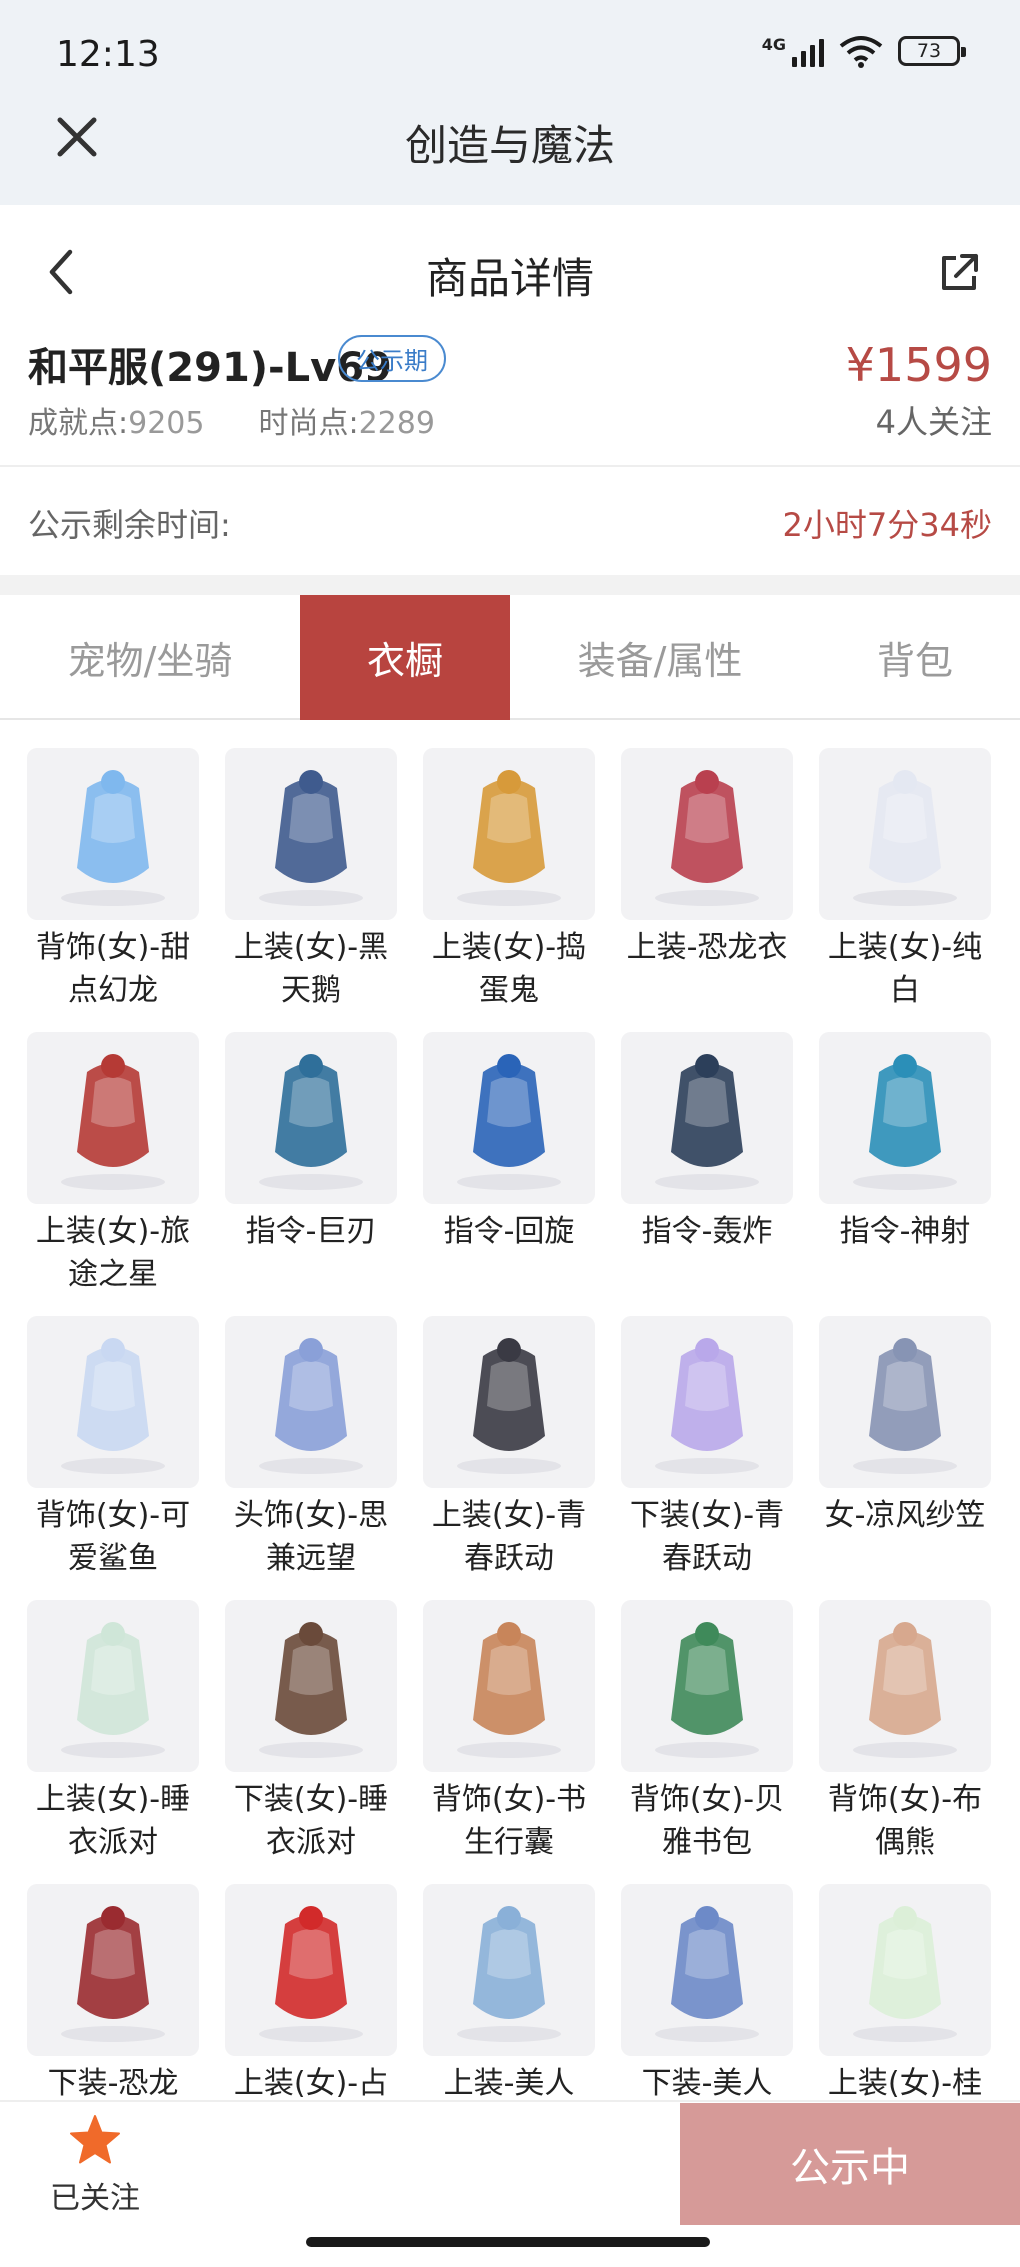 The width and height of the screenshot is (1020, 2267). I want to click on follow-label: 已关注, so click(95, 2198).